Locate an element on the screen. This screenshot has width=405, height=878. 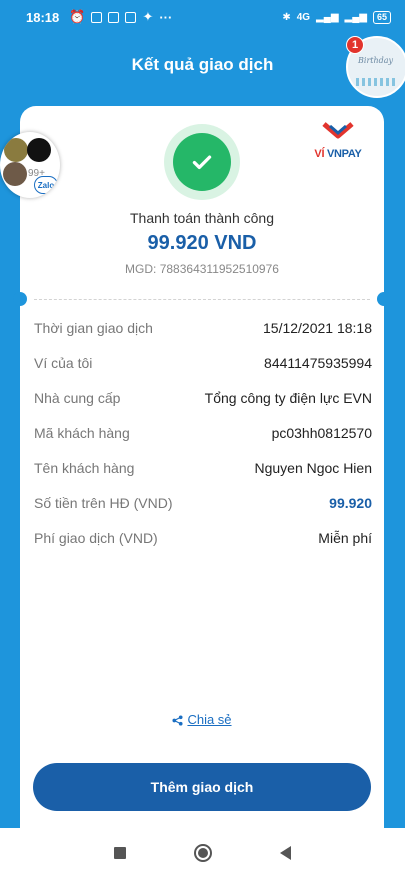
check-icon is located at coordinates (202, 162).